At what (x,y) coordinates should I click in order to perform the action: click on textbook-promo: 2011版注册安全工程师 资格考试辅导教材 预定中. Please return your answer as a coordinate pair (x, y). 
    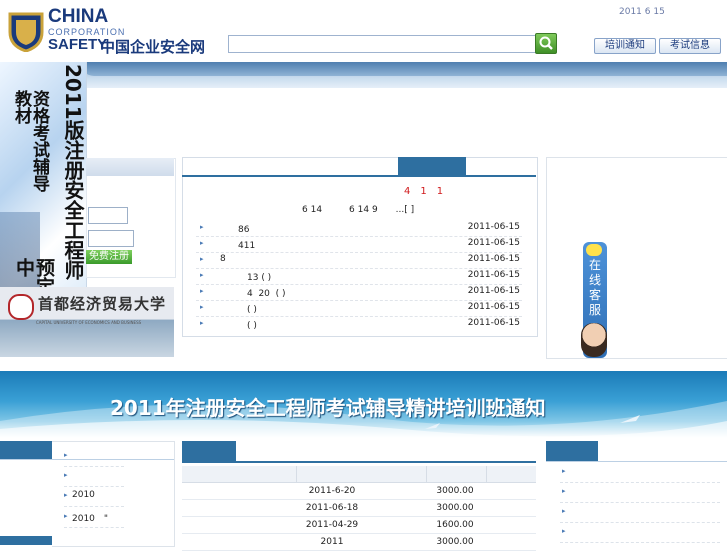
    Looking at the image, I should click on (43, 187).